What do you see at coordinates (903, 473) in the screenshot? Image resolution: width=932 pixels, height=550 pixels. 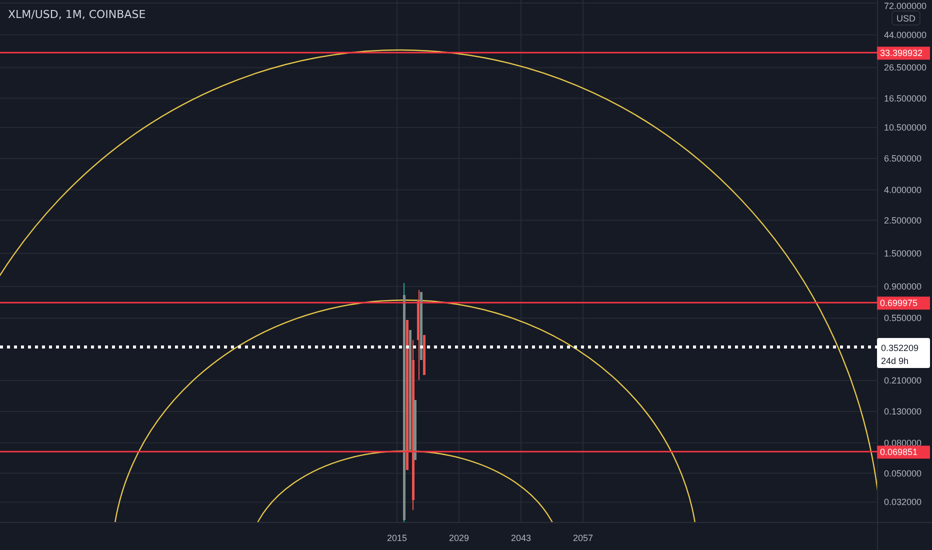 I see `price-tick-label: 0.050000` at bounding box center [903, 473].